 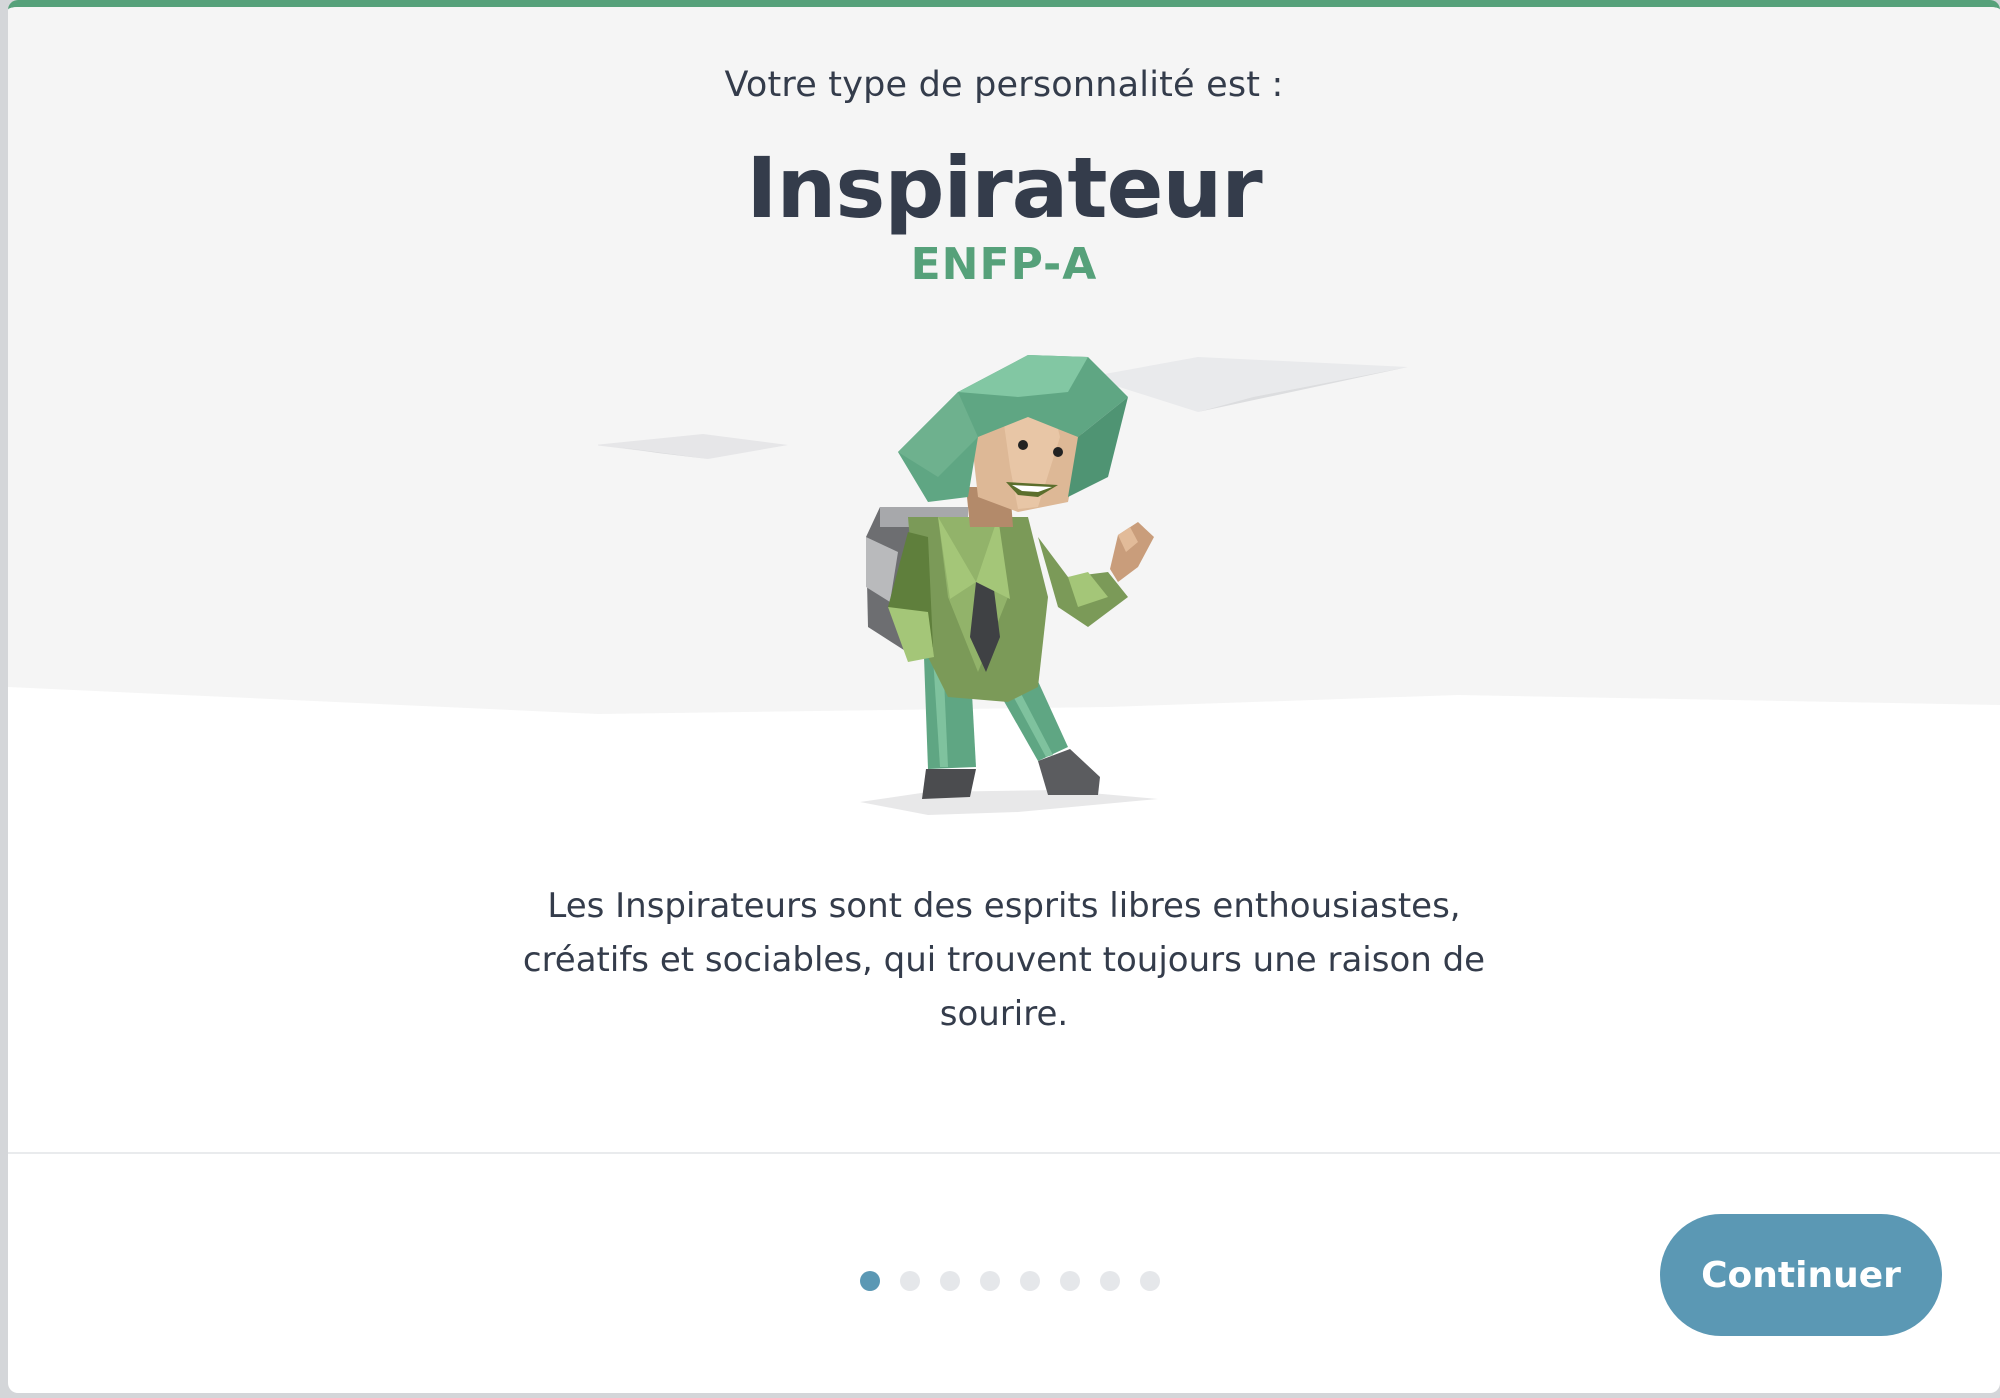 What do you see at coordinates (1801, 1275) in the screenshot?
I see `continue-button: Continuer` at bounding box center [1801, 1275].